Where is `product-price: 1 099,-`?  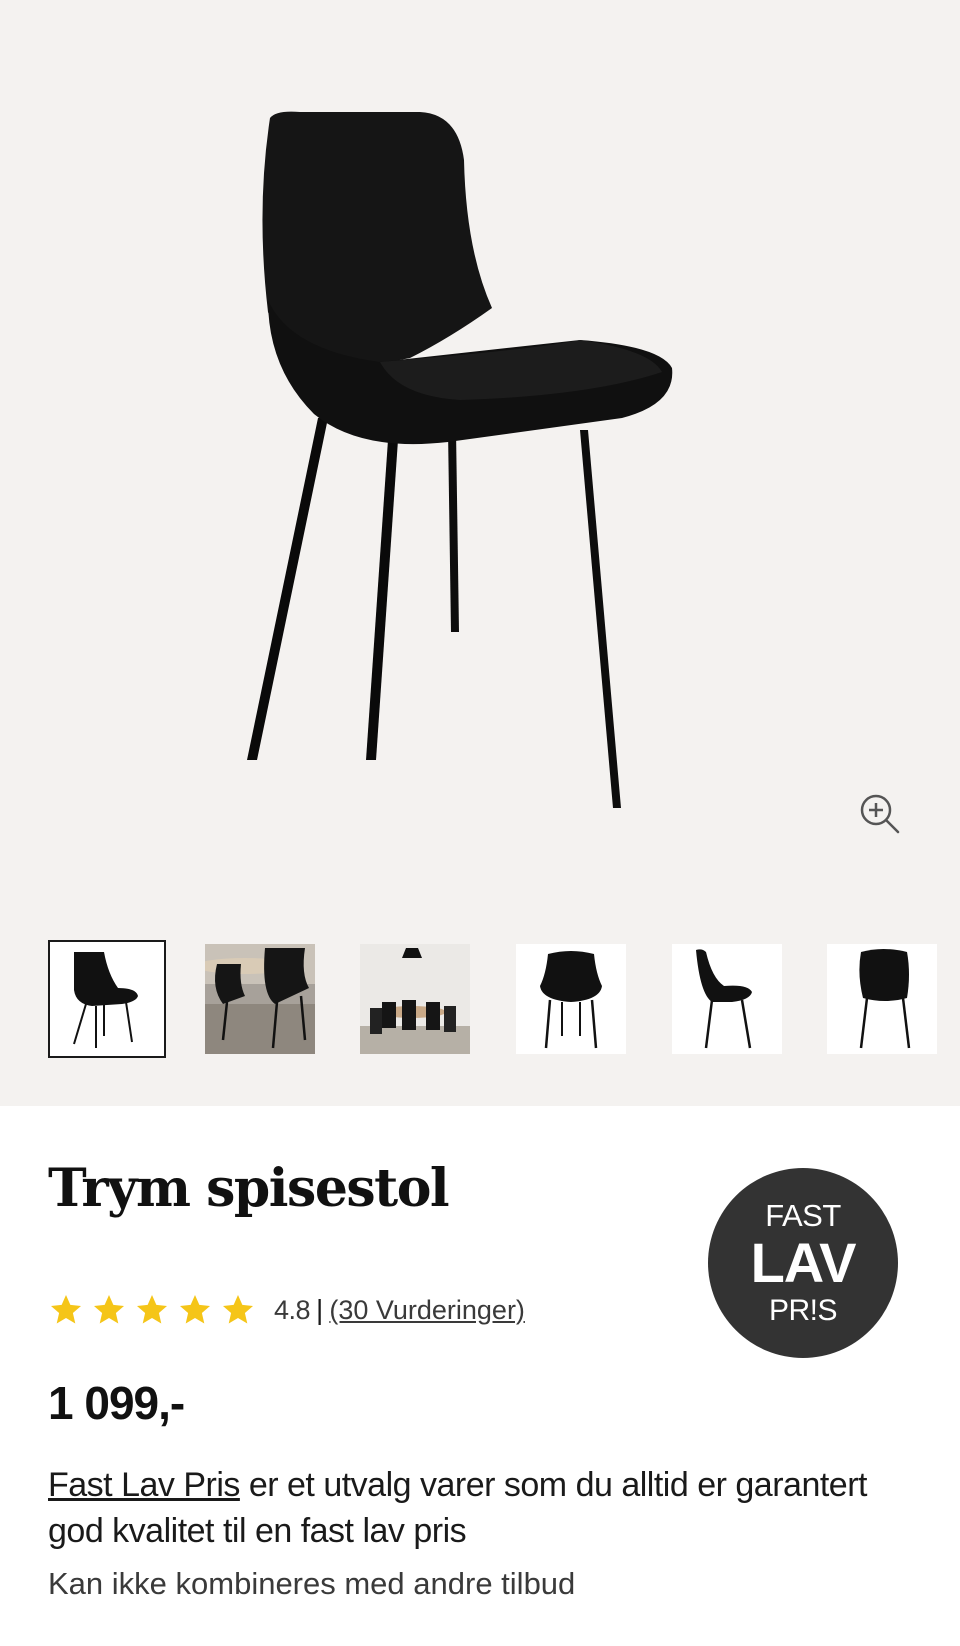
product-price: 1 099,- is located at coordinates (116, 1403).